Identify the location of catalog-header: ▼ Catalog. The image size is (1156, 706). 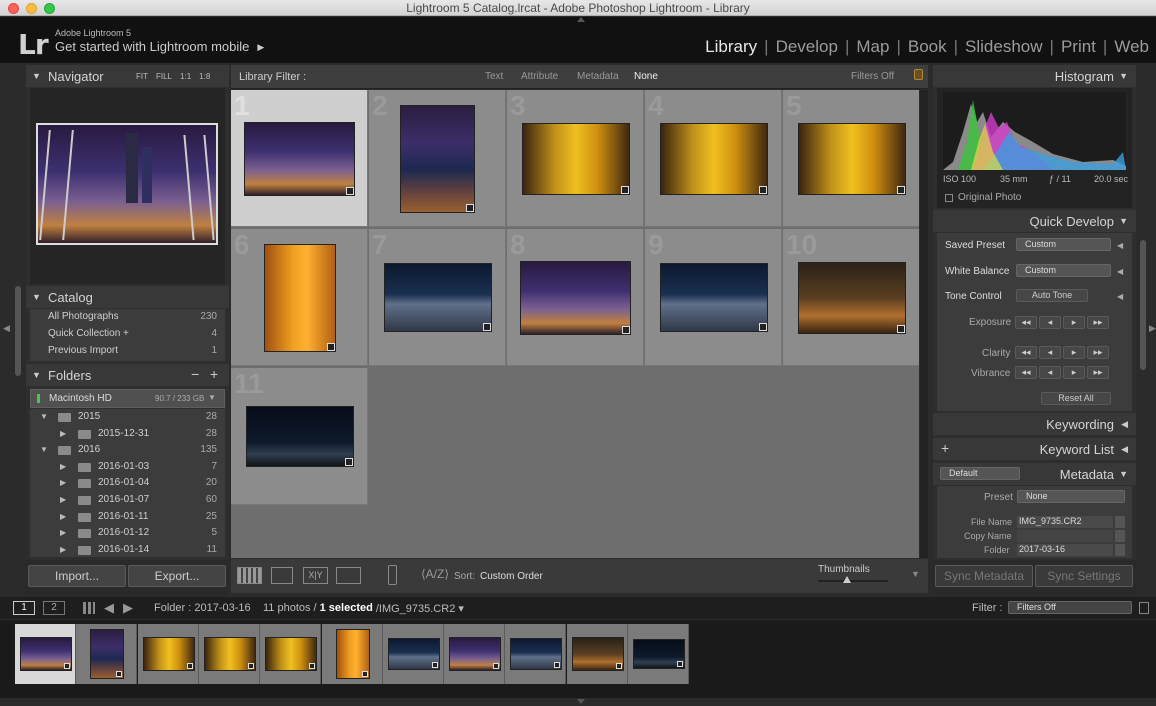
(127, 297).